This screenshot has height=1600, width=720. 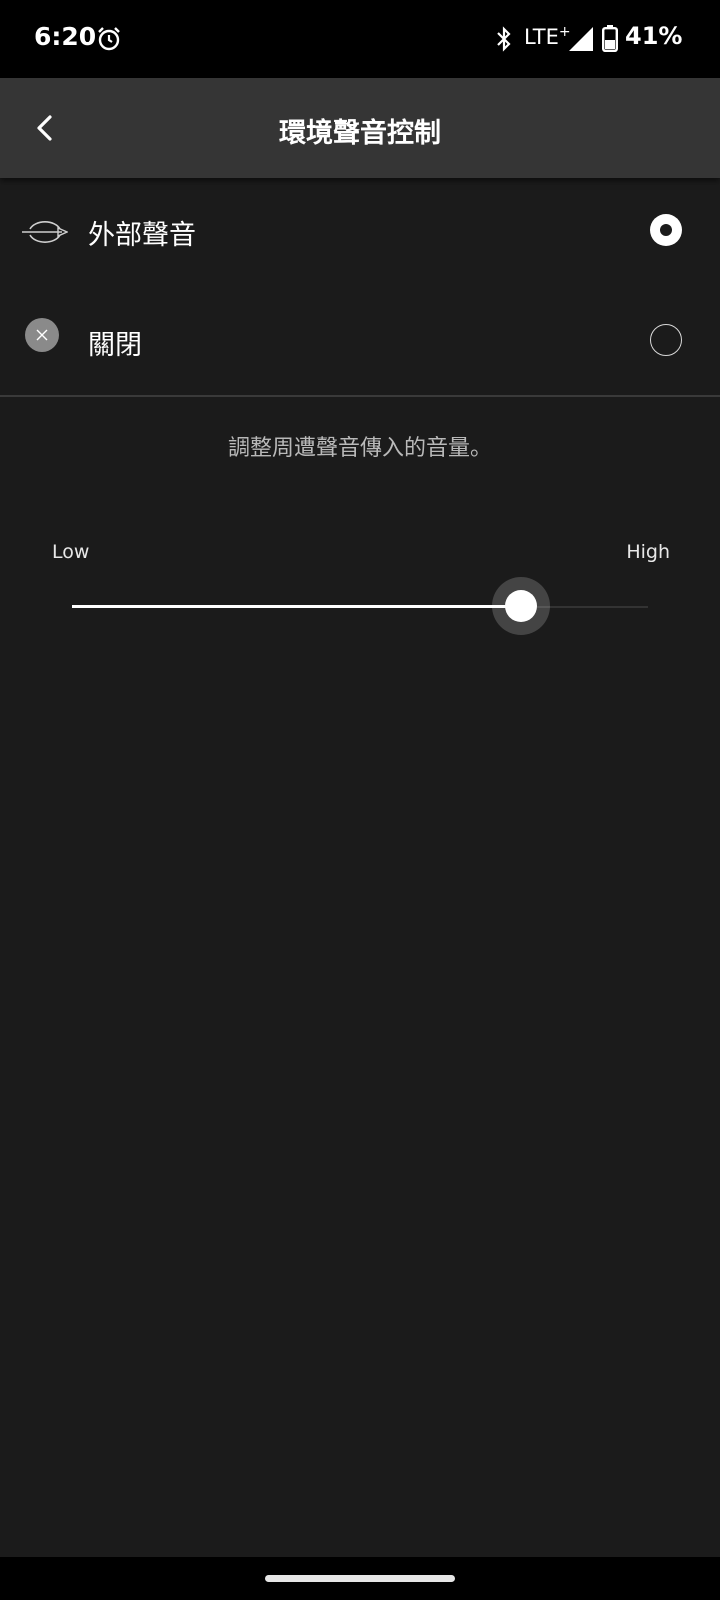 I want to click on volume-slider-fill, so click(x=297, y=606).